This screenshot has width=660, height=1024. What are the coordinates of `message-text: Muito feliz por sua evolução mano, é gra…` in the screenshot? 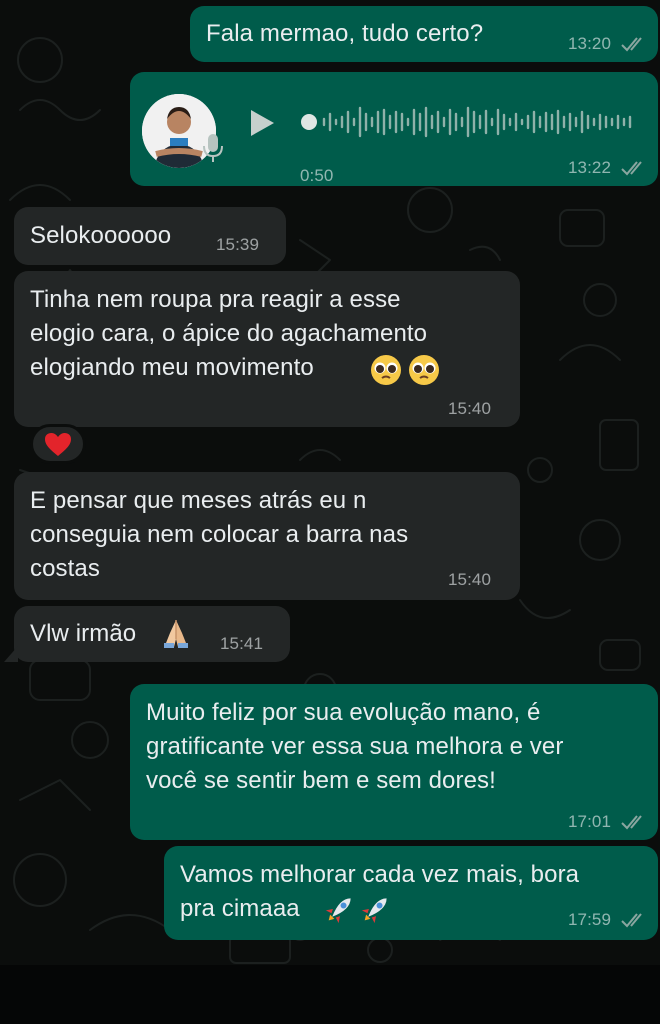 It's located at (355, 746).